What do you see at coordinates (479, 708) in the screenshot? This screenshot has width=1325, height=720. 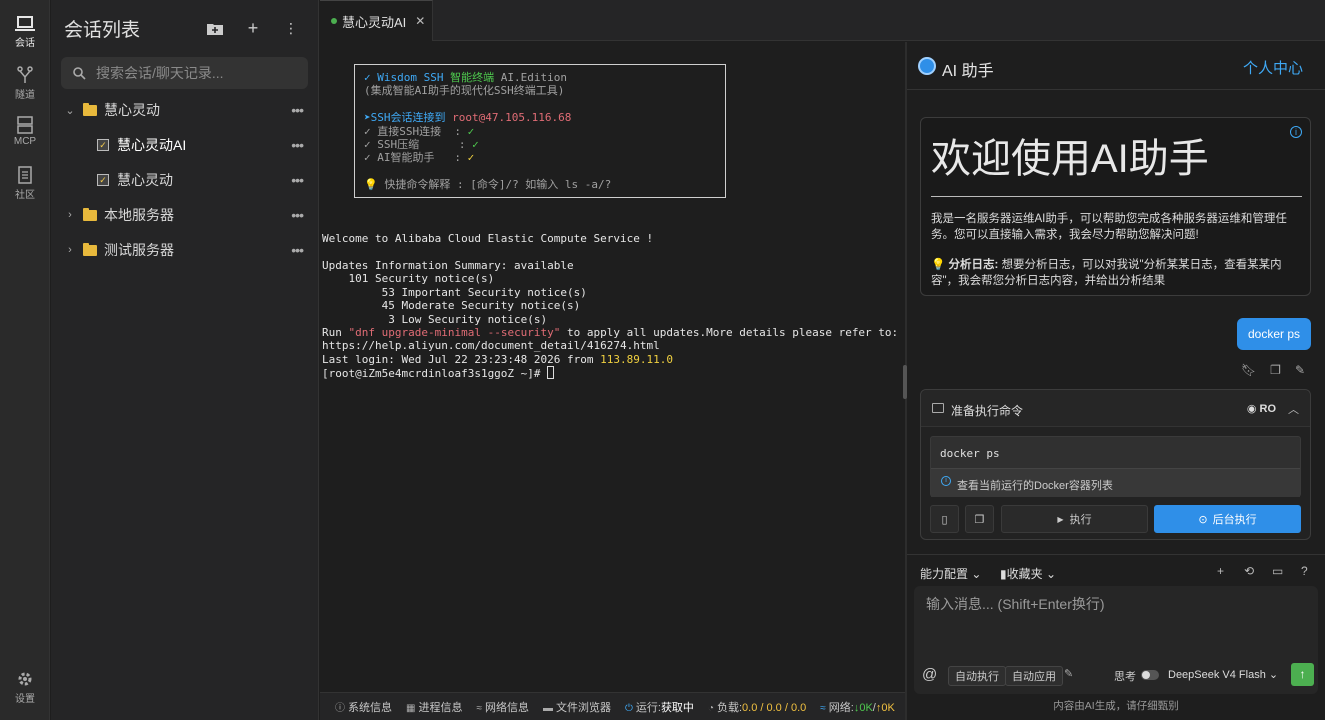 I see `wifi-icon: ≈` at bounding box center [479, 708].